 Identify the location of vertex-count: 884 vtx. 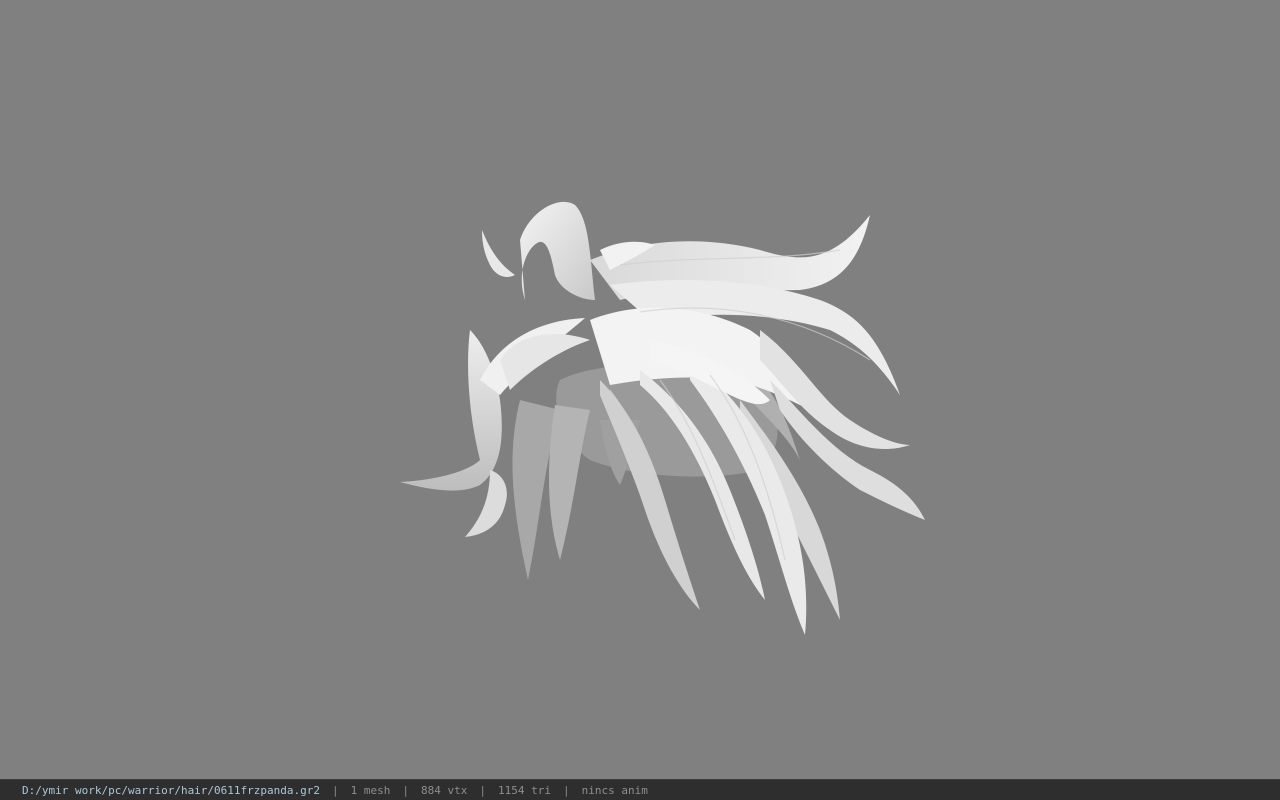
(444, 790).